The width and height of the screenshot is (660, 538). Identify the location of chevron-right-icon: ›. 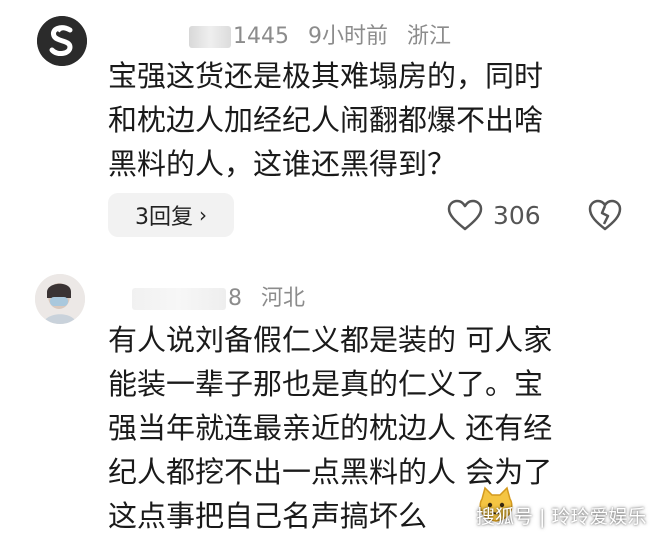
(203, 215).